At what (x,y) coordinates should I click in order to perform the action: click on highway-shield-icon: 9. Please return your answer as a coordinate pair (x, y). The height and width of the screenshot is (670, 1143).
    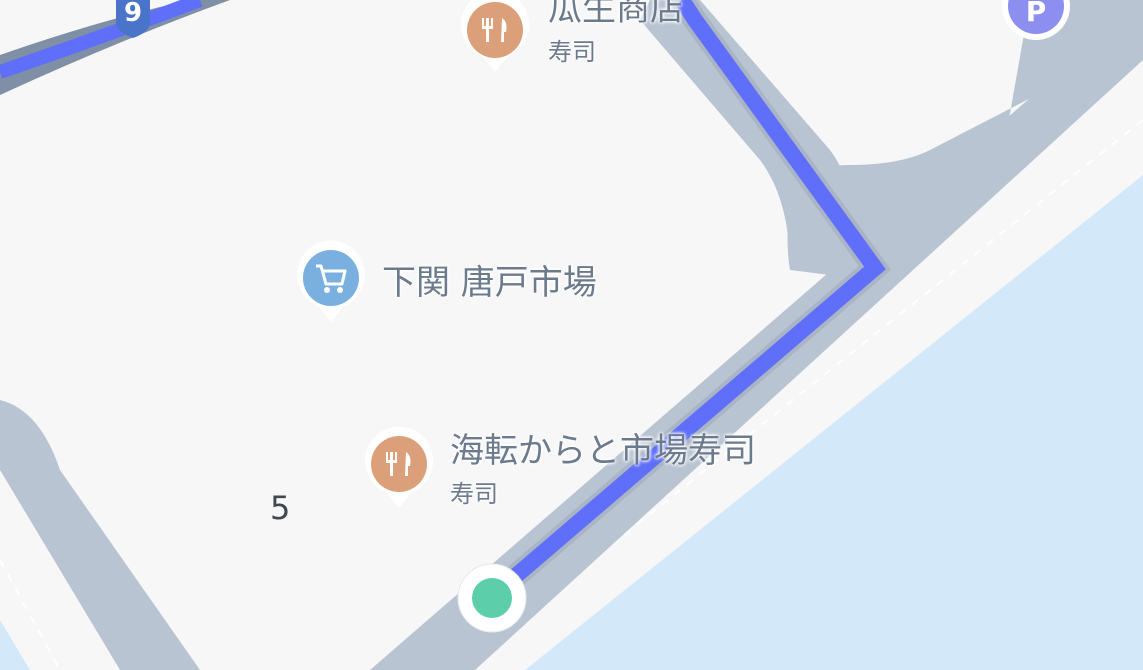
    Looking at the image, I should click on (133, 19).